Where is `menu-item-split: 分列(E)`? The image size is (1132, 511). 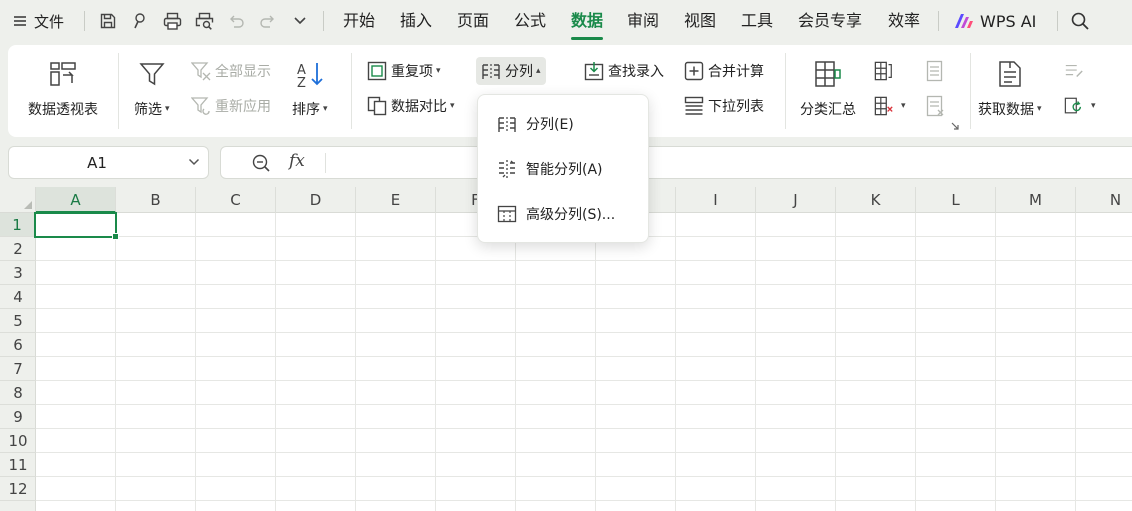 menu-item-split: 分列(E) is located at coordinates (563, 124).